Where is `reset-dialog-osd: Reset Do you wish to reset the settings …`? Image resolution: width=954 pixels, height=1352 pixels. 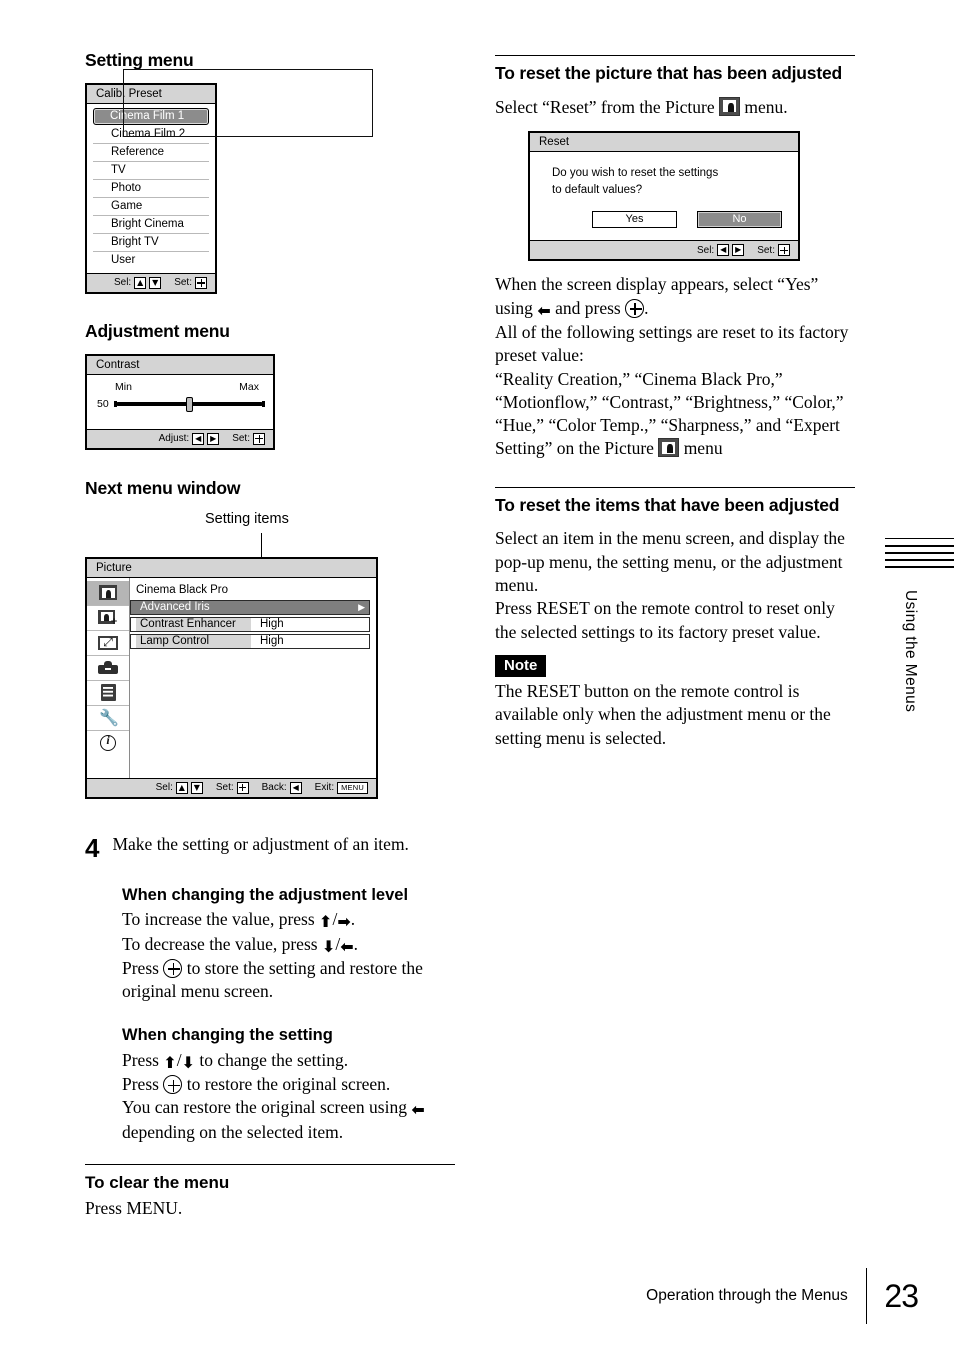
reset-dialog-osd: Reset Do you wish to reset the settings … is located at coordinates (664, 196).